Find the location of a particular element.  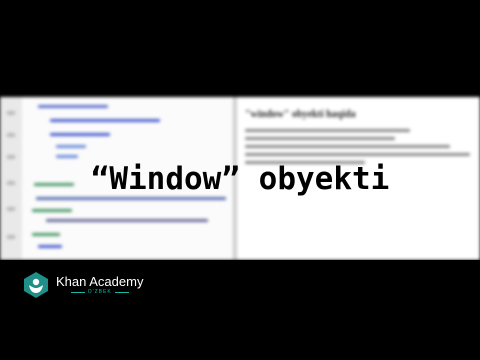

letterbox-bottom is located at coordinates (240, 337).